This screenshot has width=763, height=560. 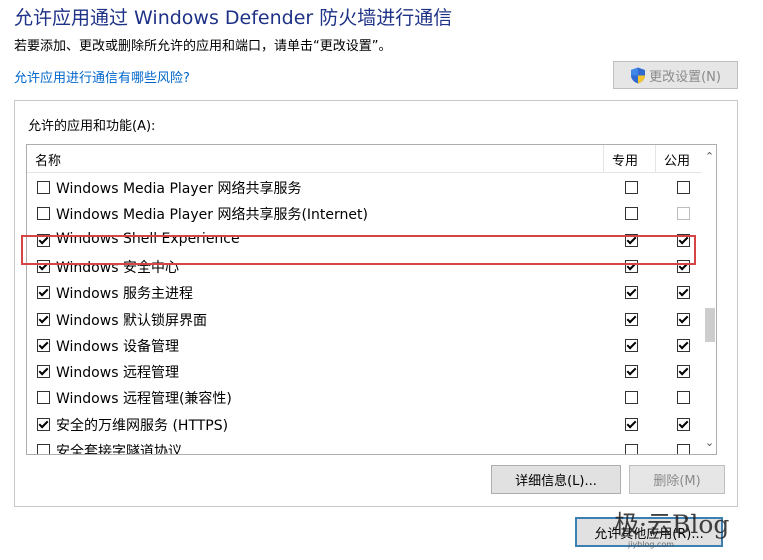 What do you see at coordinates (710, 325) in the screenshot?
I see `scroll-thumb` at bounding box center [710, 325].